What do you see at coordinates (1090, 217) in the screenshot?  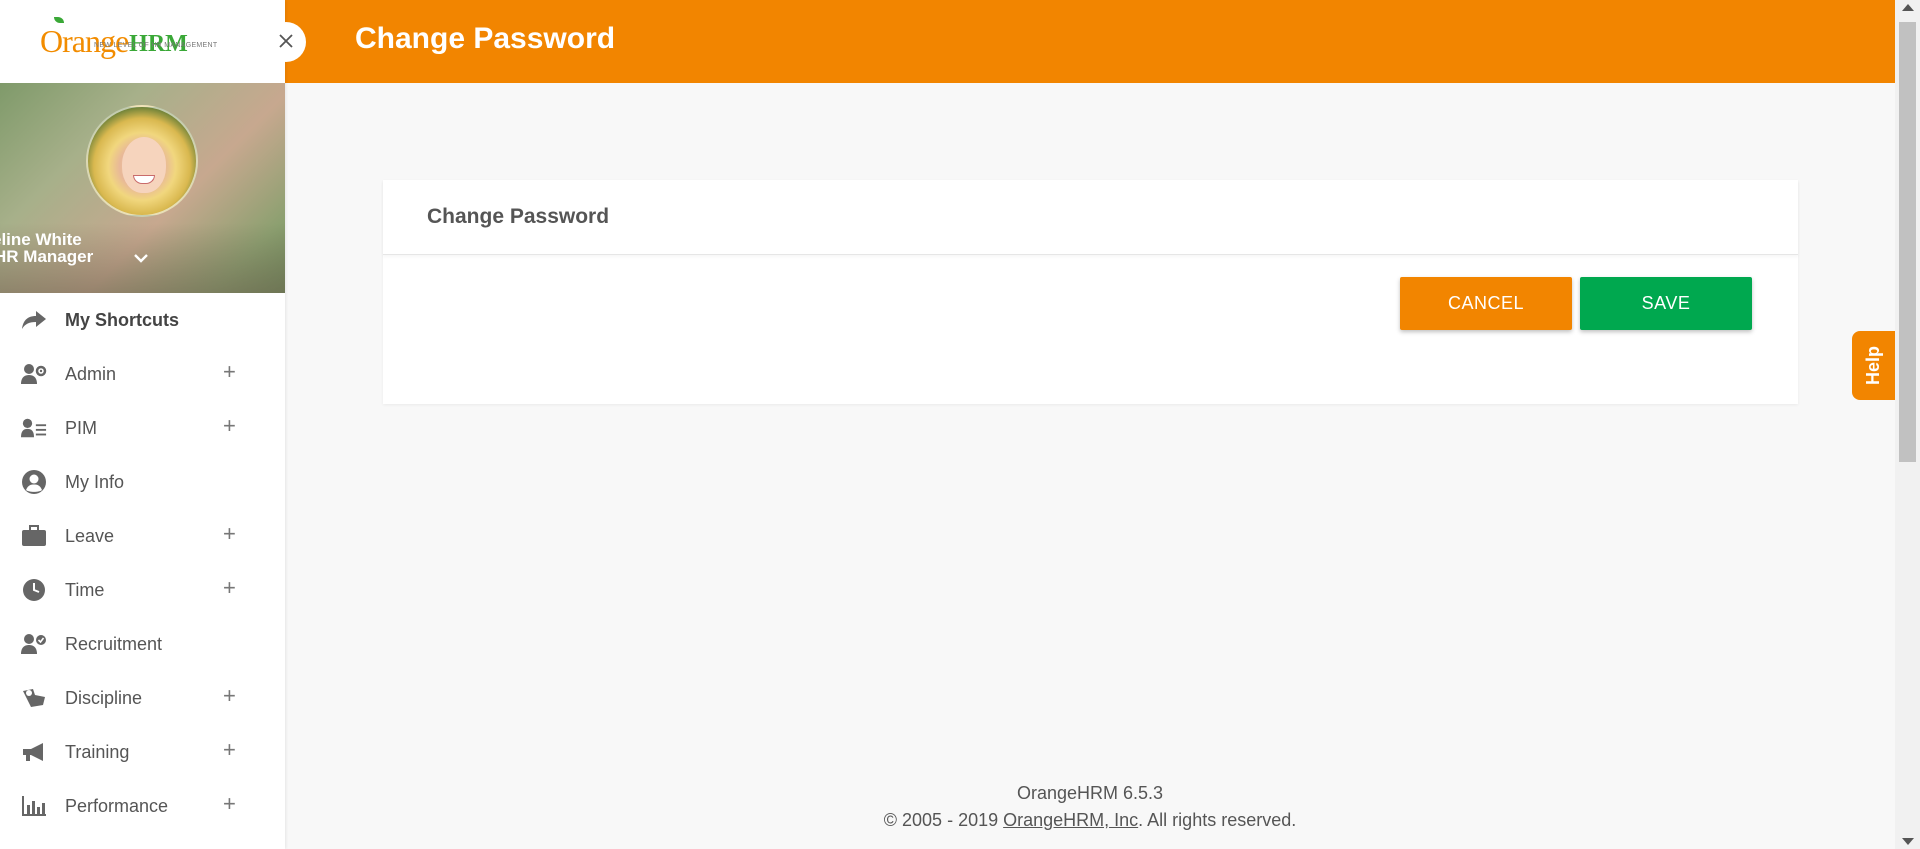 I see `card-header: Change Password` at bounding box center [1090, 217].